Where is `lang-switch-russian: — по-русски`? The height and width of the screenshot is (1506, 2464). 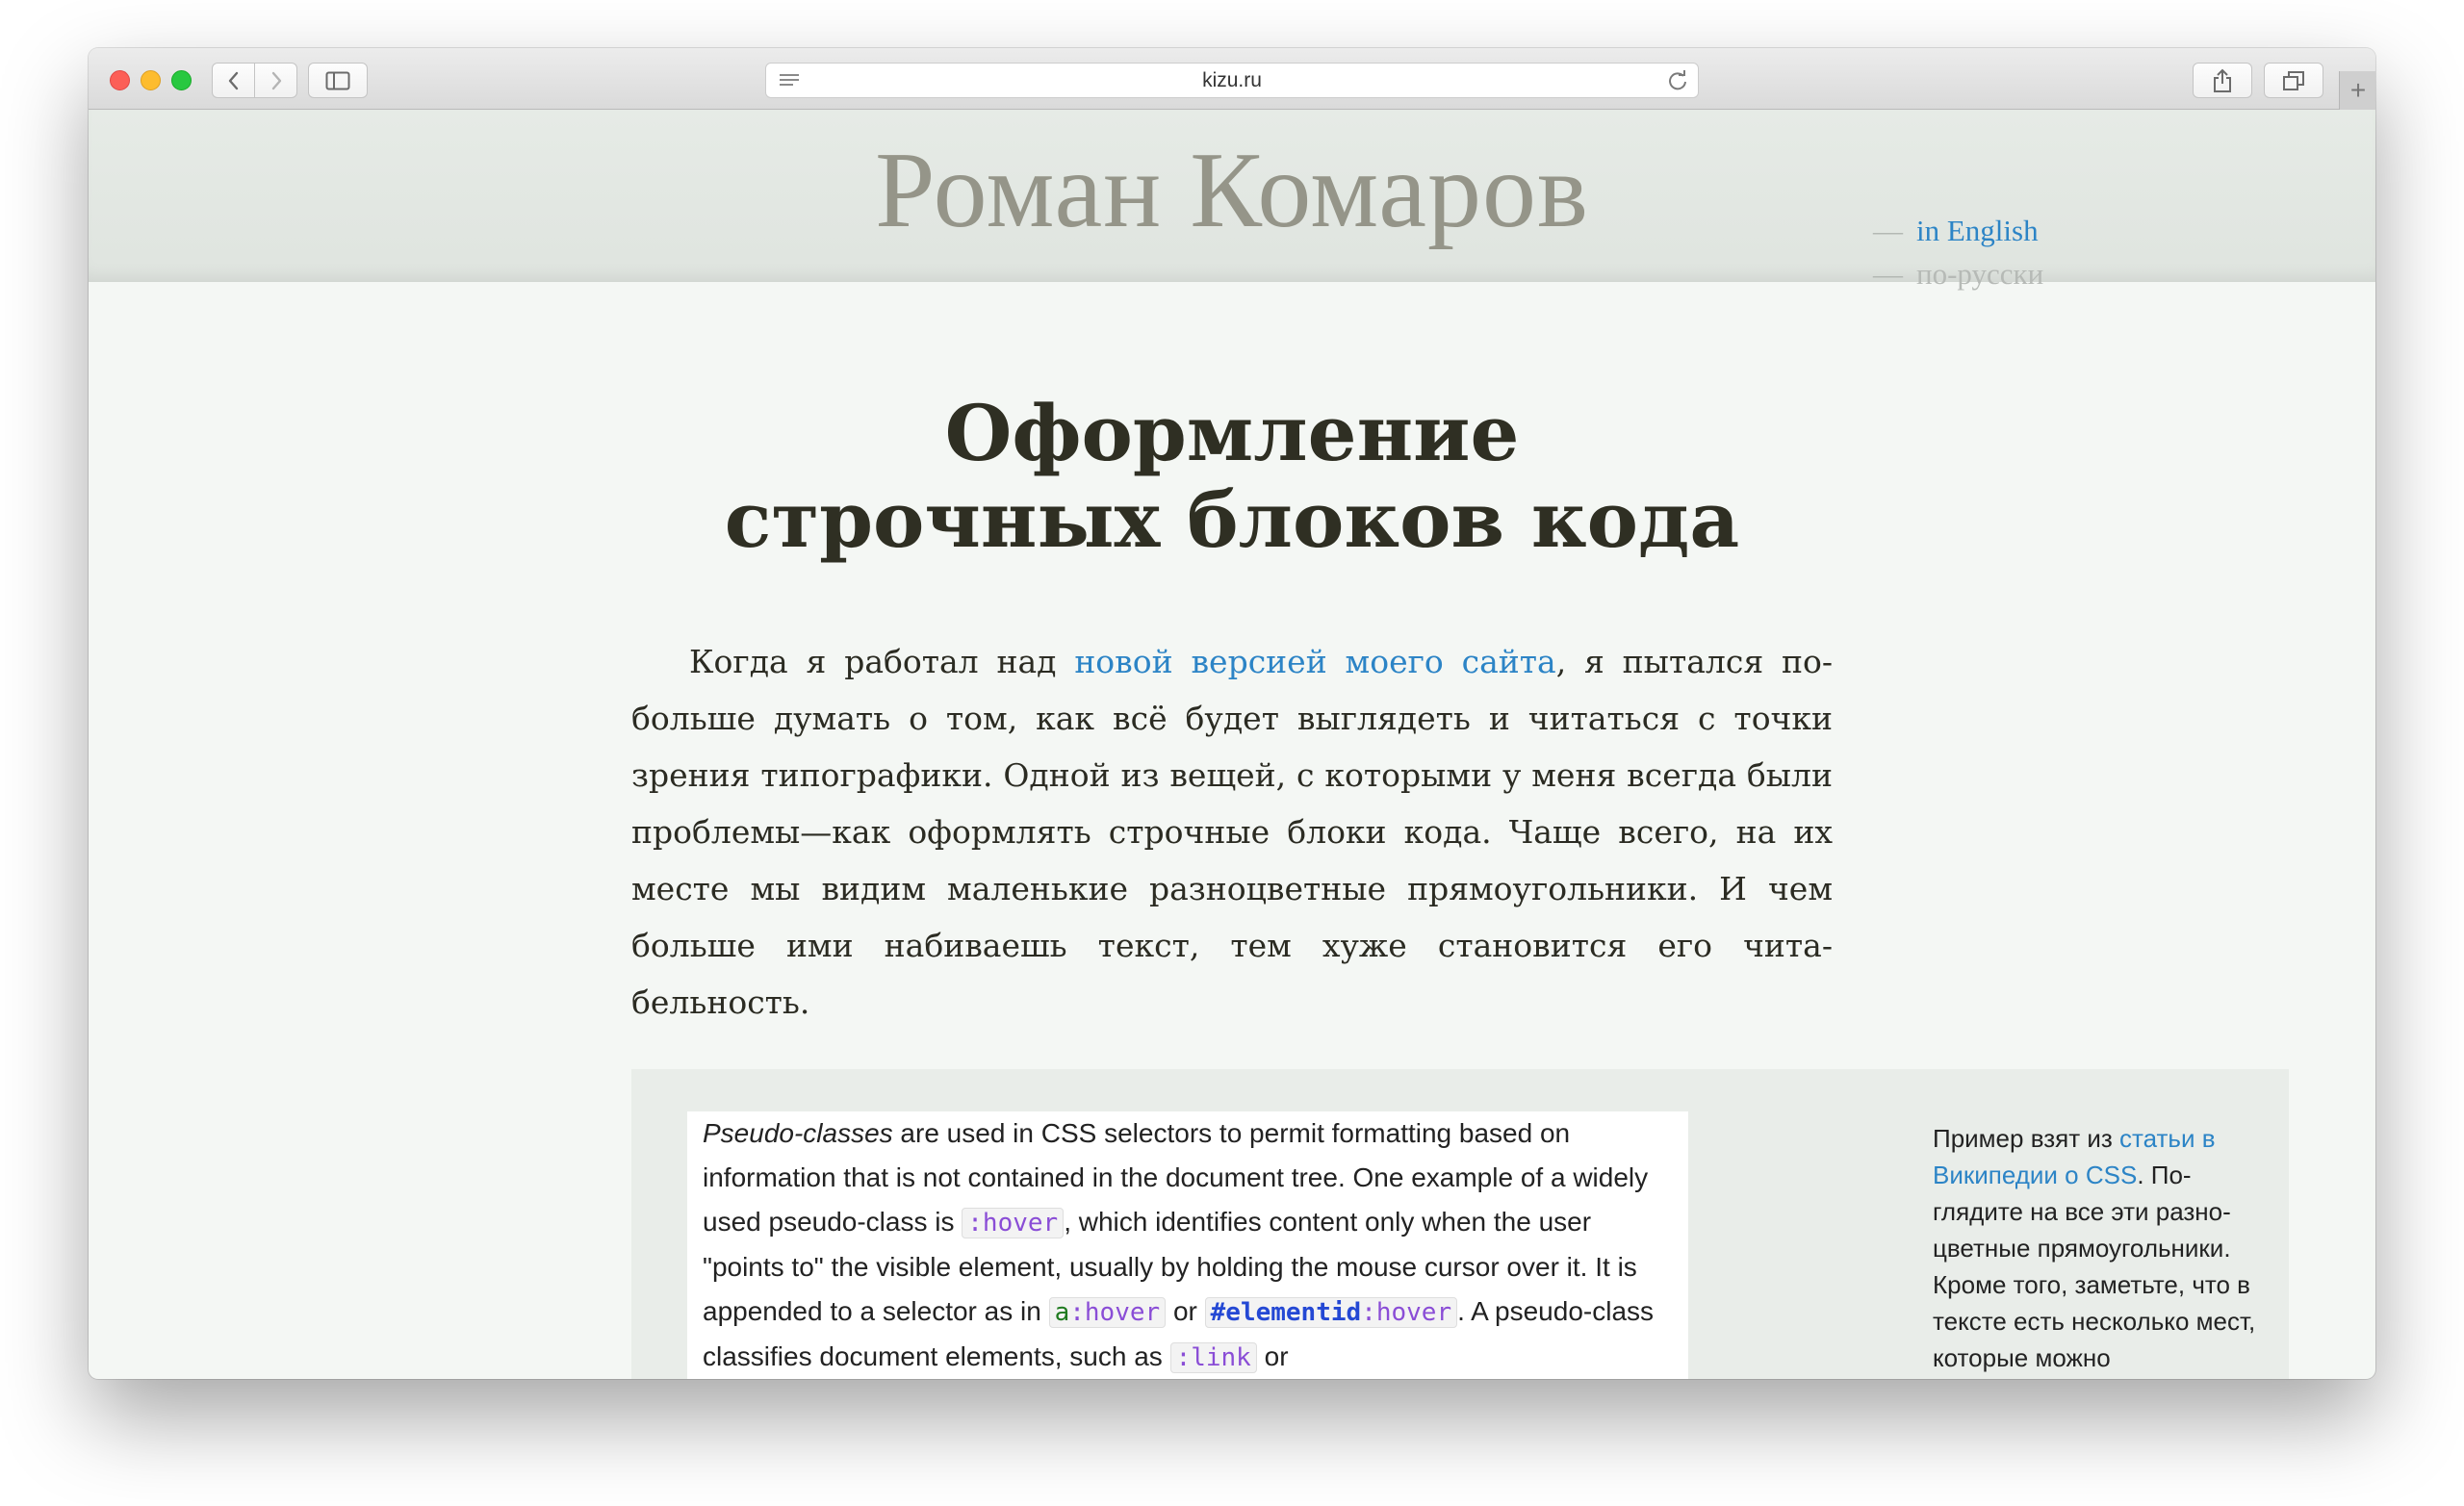 lang-switch-russian: — по-русски is located at coordinates (1958, 274).